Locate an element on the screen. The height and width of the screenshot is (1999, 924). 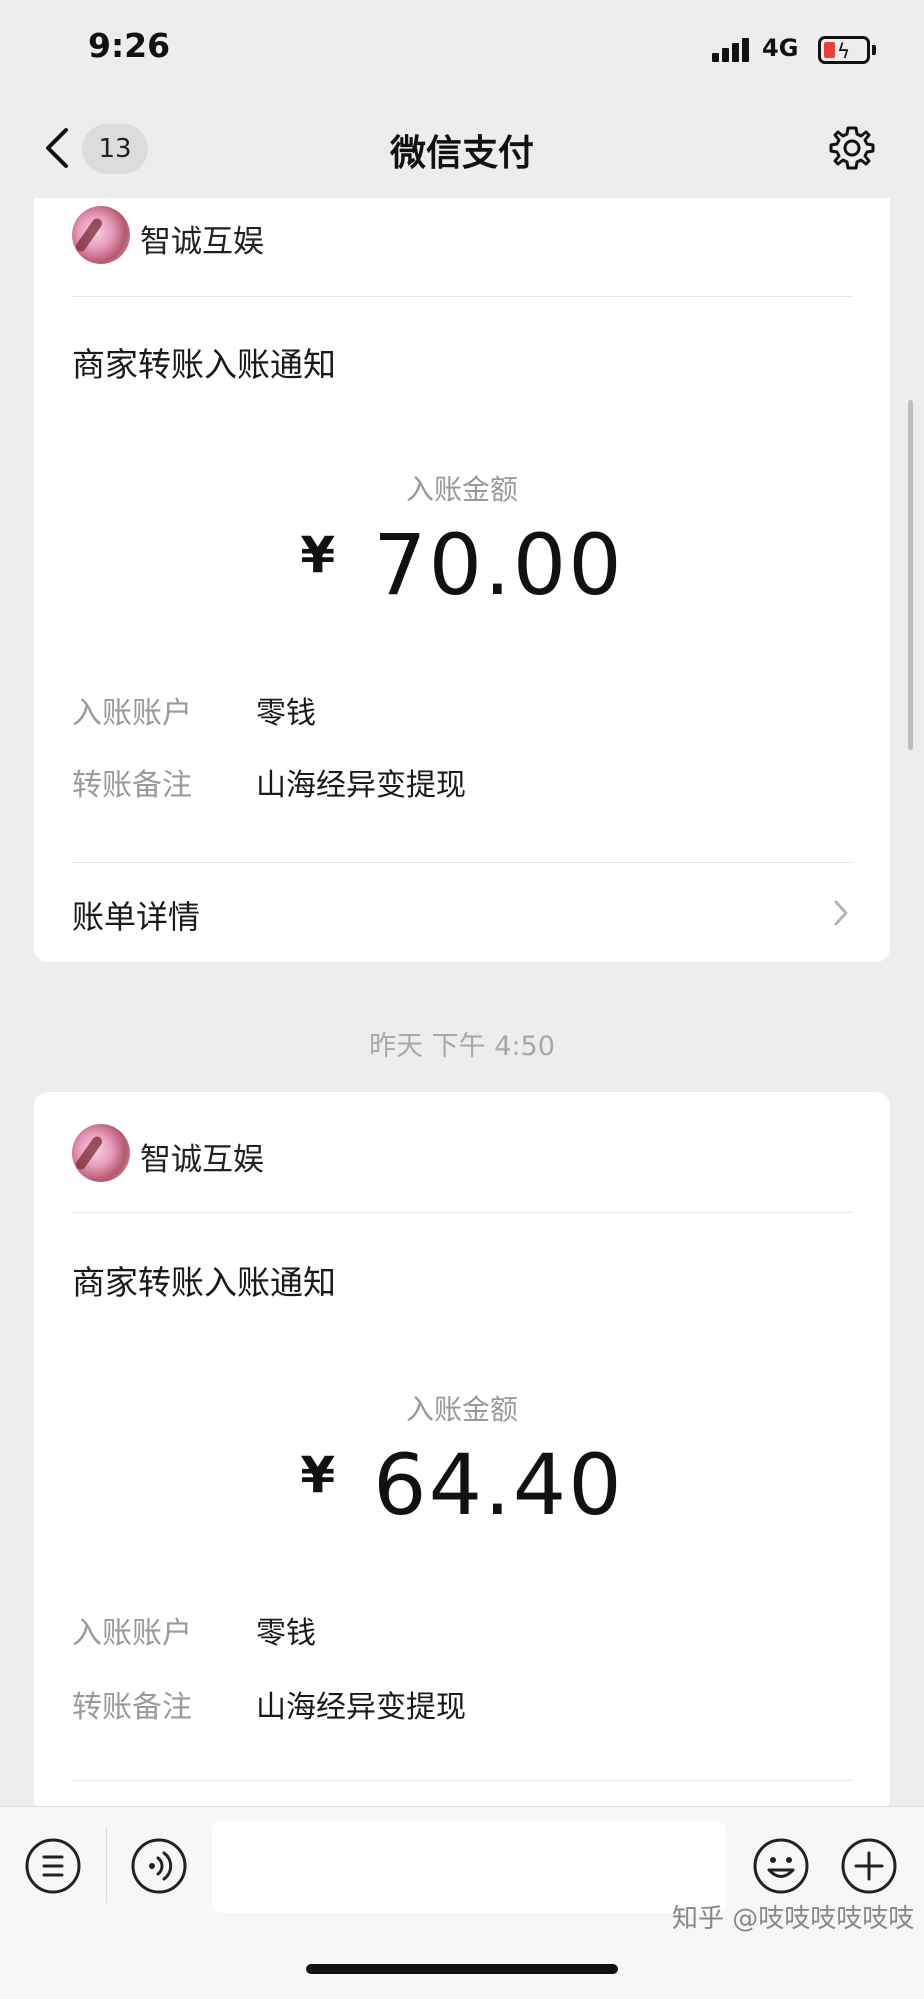
nav-bar: 13 微信支付 is located at coordinates (462, 149).